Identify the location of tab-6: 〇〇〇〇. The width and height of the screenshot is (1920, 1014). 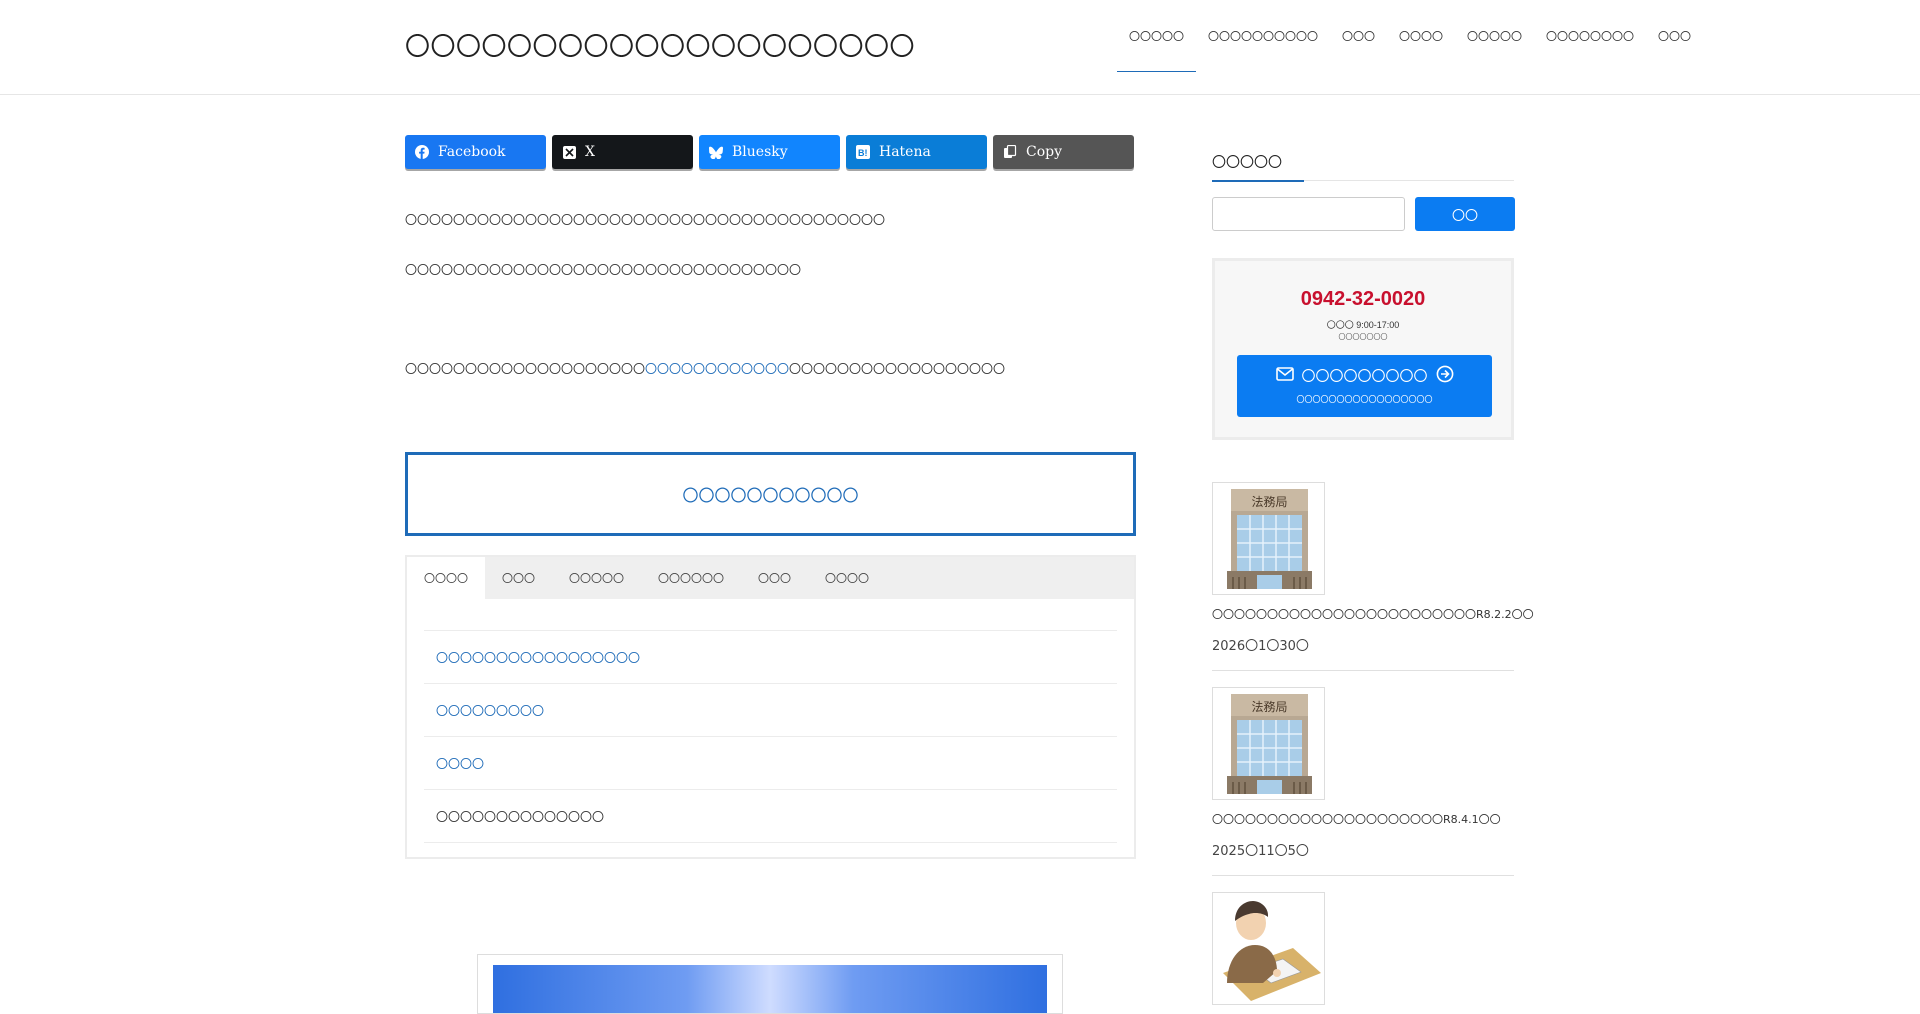
(847, 578).